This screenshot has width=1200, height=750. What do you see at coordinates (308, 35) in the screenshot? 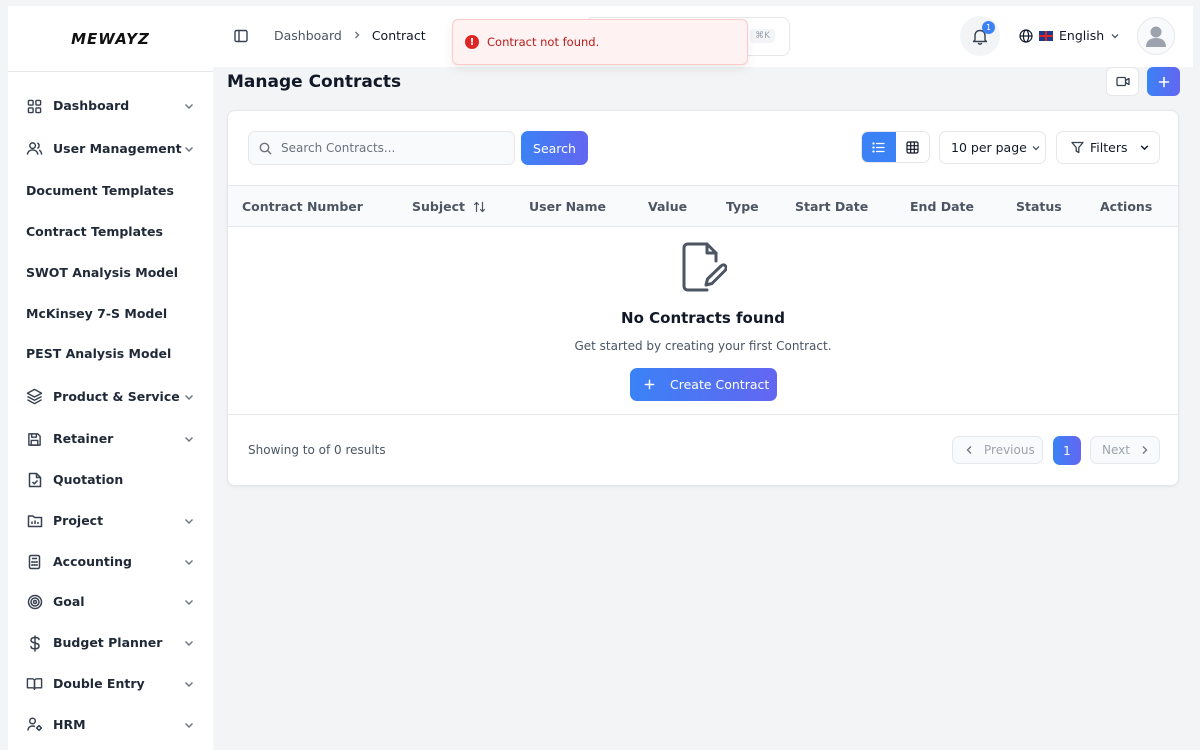
I see `breadcrumb-dashboard: Dashboard` at bounding box center [308, 35].